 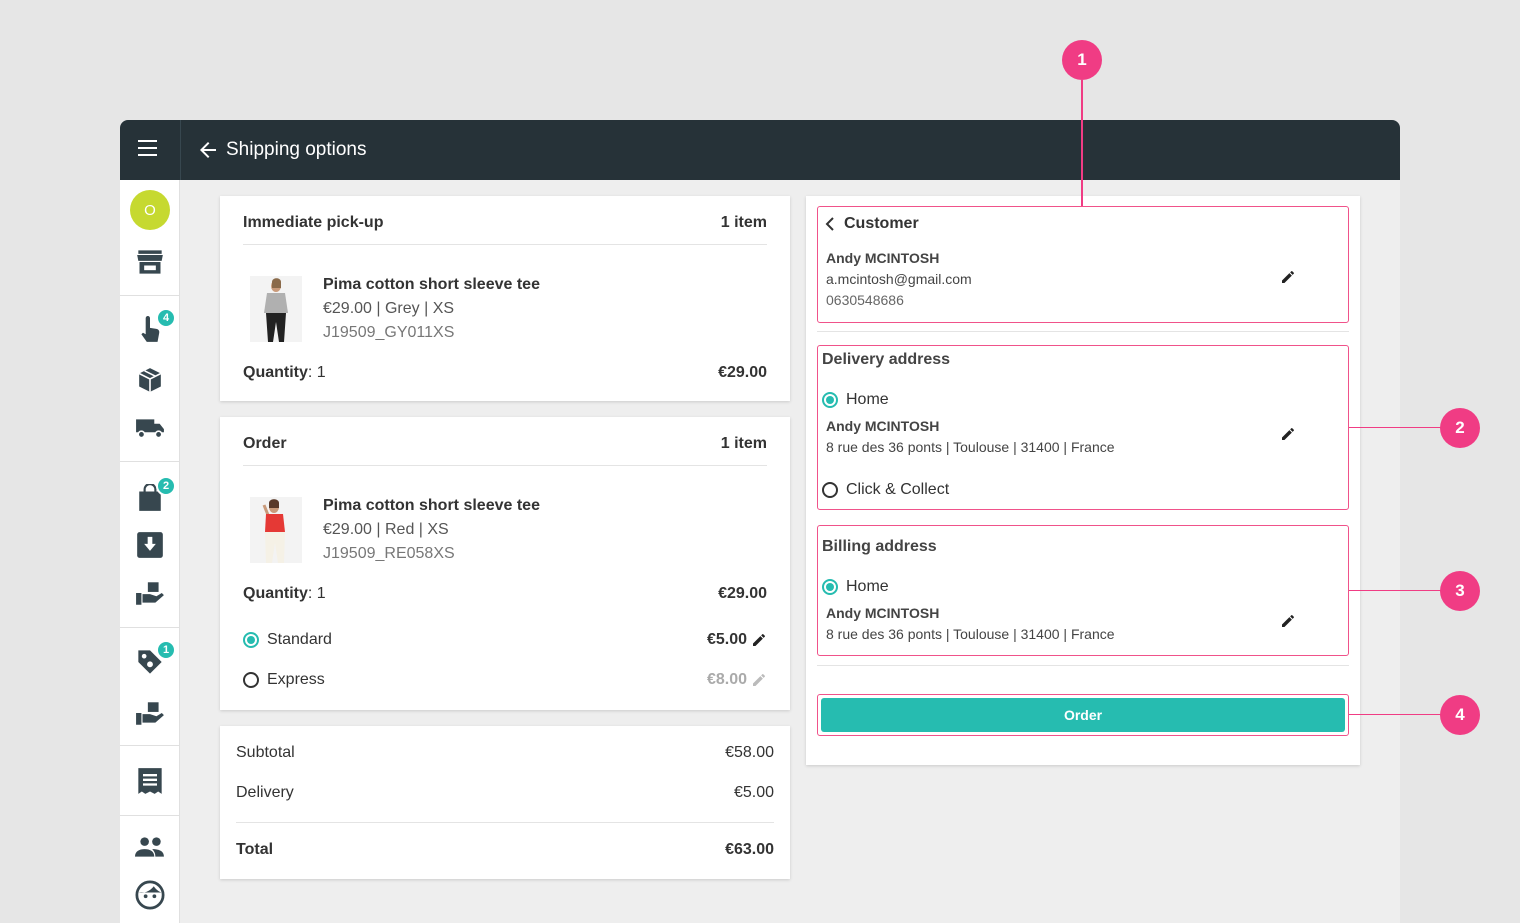 What do you see at coordinates (1288, 277) in the screenshot?
I see `edit-customer-icon` at bounding box center [1288, 277].